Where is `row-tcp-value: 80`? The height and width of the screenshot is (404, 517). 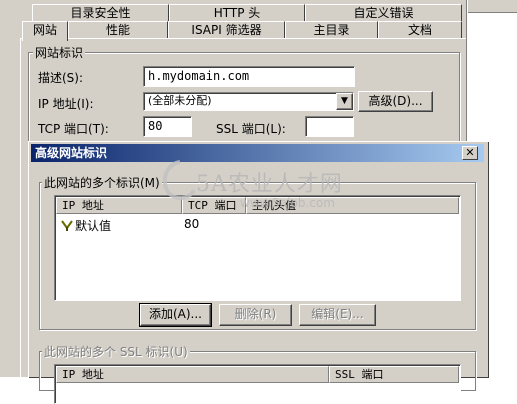
row-tcp-value: 80 is located at coordinates (192, 224).